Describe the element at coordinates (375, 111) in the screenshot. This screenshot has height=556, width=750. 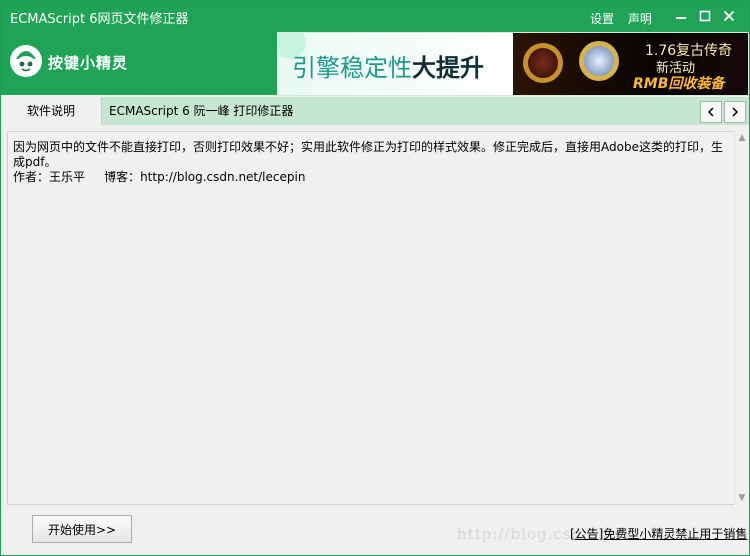
I see `tab-bar: 软件说明 ECMAScript 6 阮一峰 打印修正器` at that location.